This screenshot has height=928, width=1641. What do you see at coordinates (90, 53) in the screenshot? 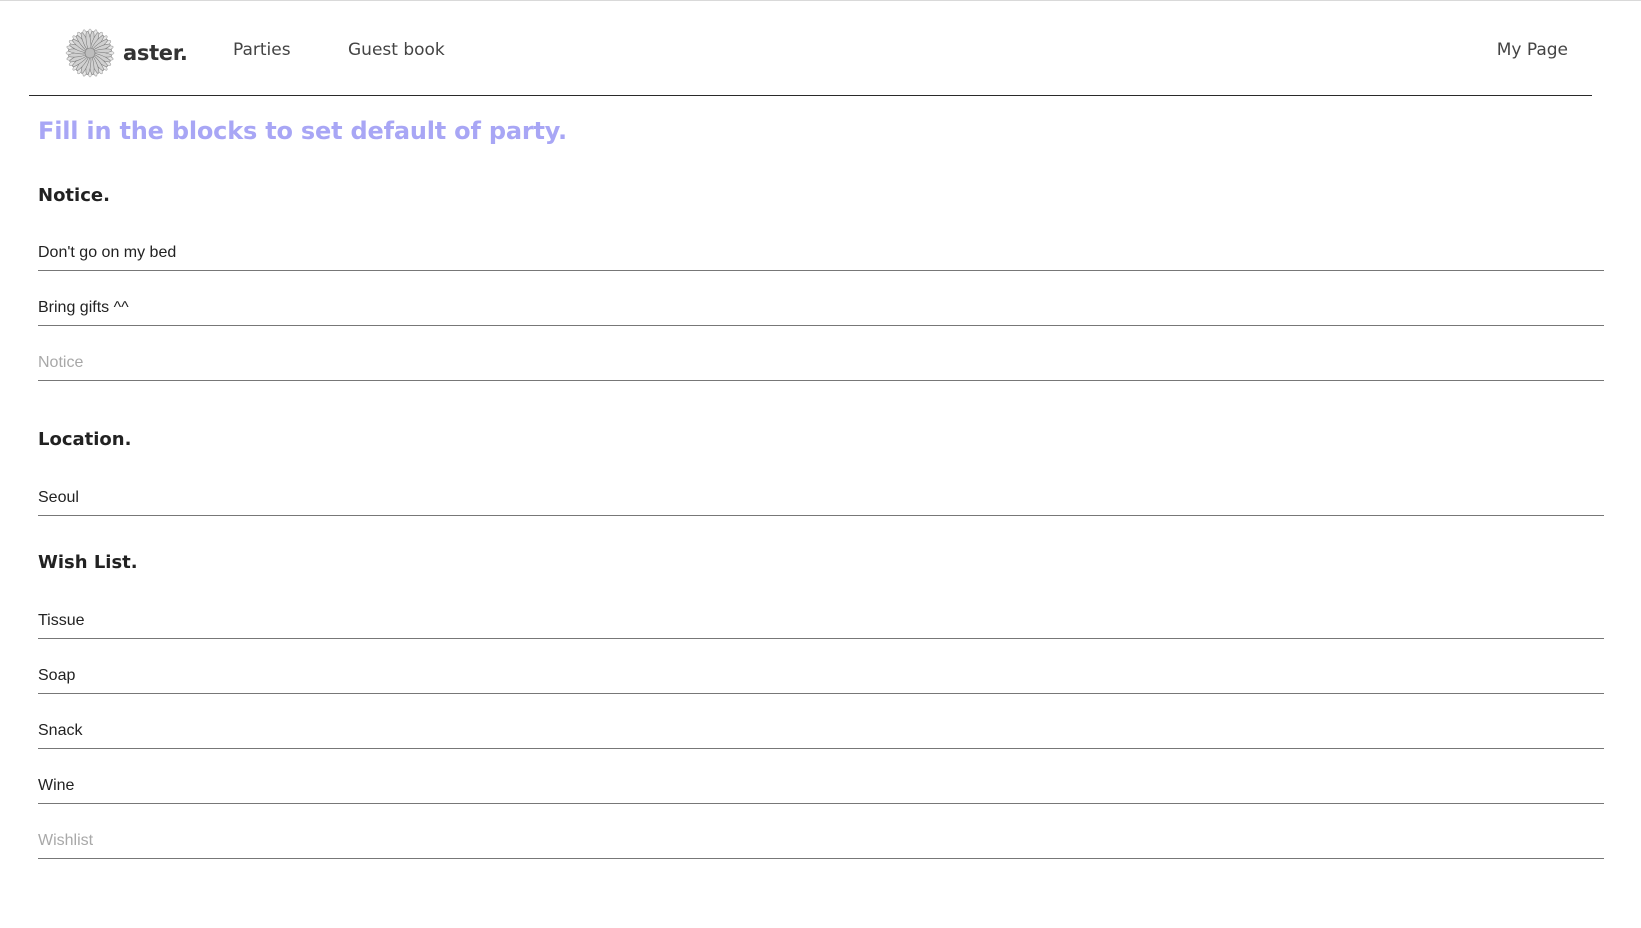
I see `aster-flower-icon` at bounding box center [90, 53].